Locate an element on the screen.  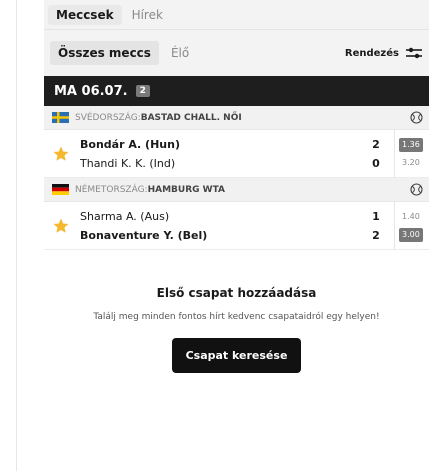
home-score: 2 is located at coordinates (376, 144).